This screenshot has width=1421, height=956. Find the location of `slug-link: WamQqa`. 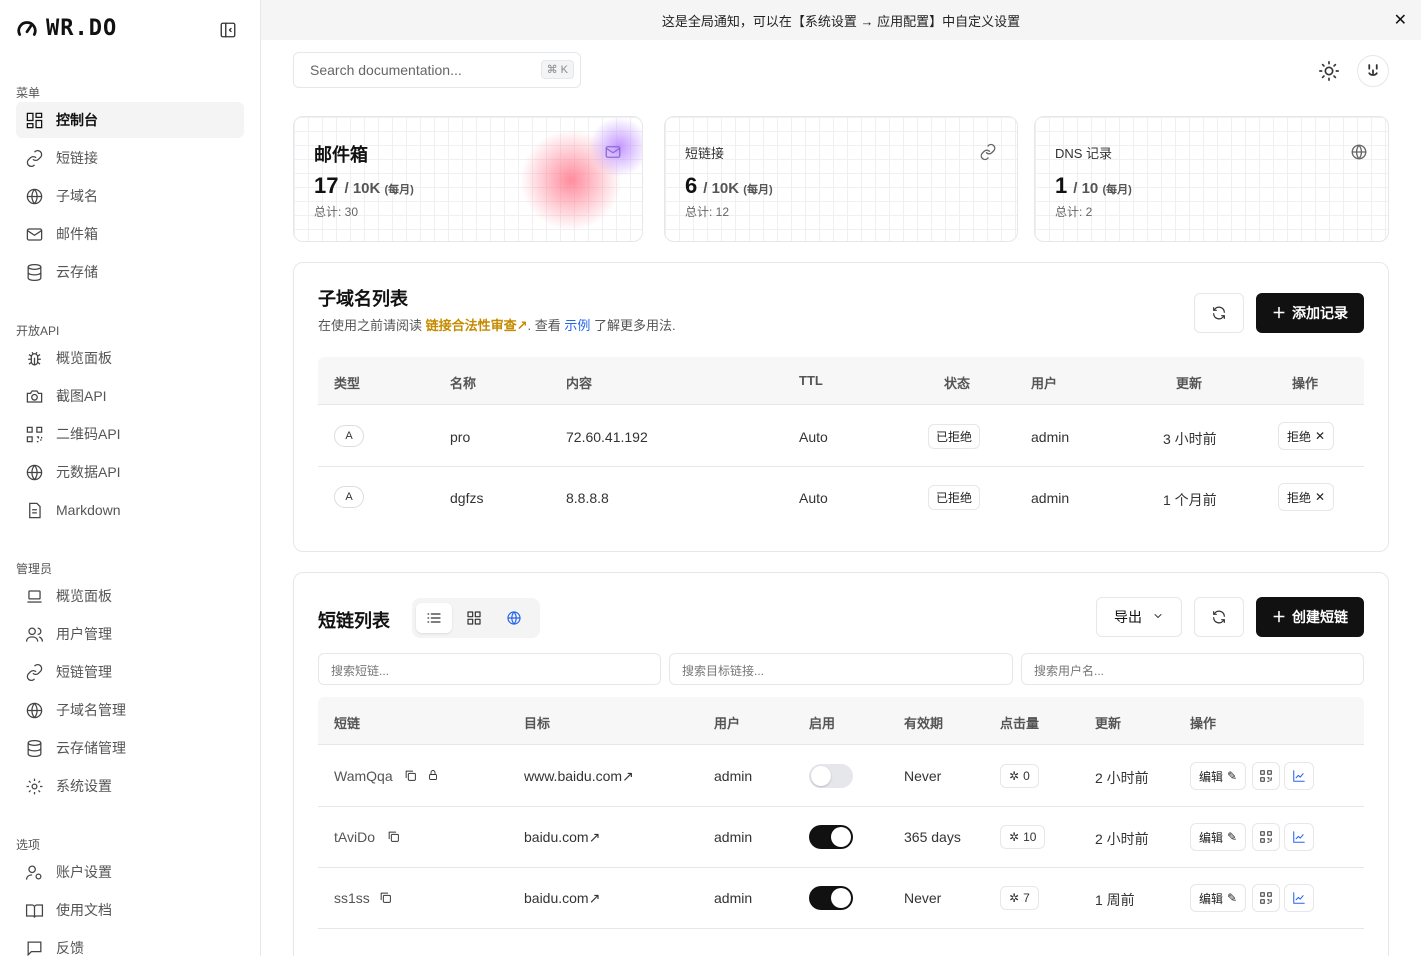

slug-link: WamQqa is located at coordinates (363, 776).